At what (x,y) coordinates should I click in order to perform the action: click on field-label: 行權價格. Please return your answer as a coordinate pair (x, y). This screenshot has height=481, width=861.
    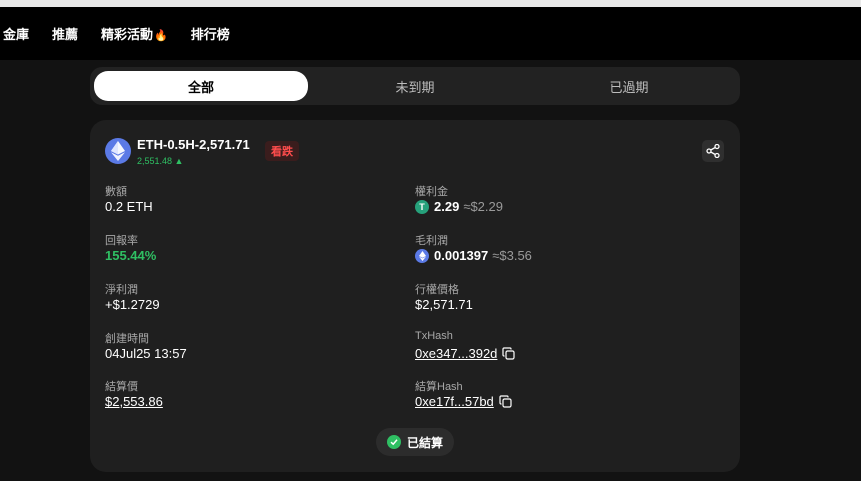
    Looking at the image, I should click on (437, 290).